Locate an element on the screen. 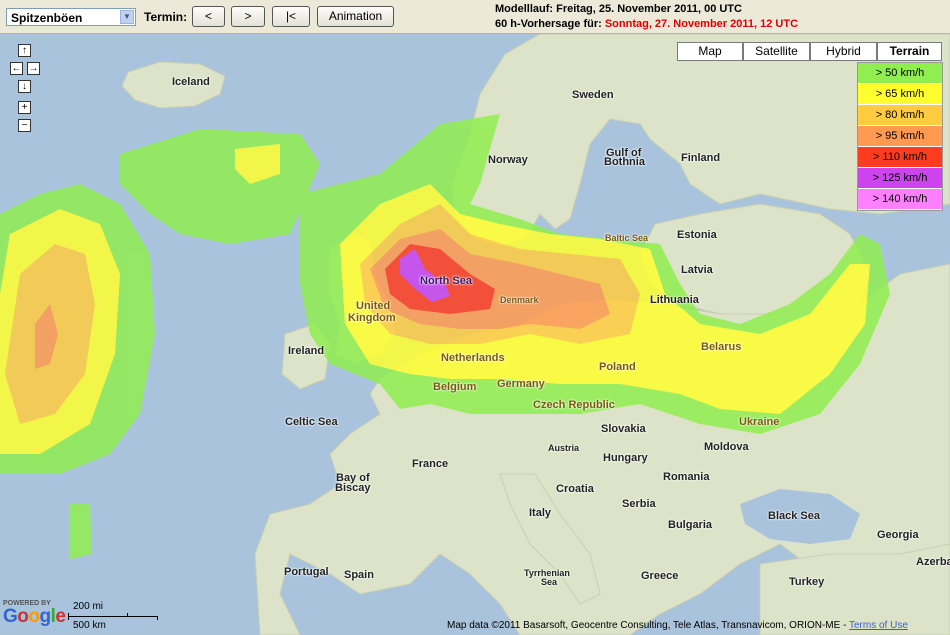 The height and width of the screenshot is (635, 950). label-moldova: Moldova is located at coordinates (726, 447).